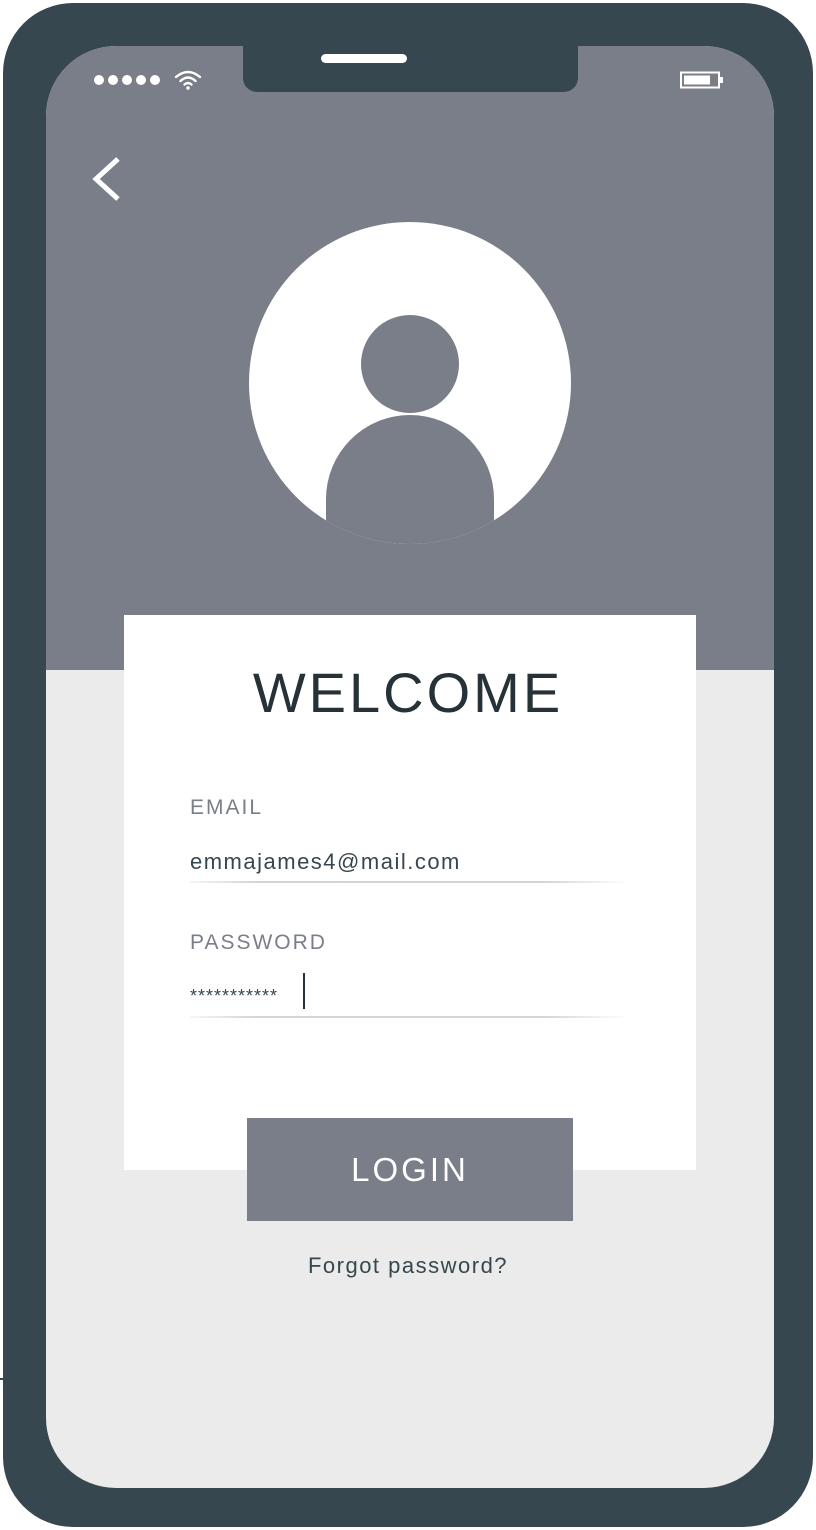 This screenshot has width=816, height=1530. What do you see at coordinates (701, 80) in the screenshot?
I see `battery-icon` at bounding box center [701, 80].